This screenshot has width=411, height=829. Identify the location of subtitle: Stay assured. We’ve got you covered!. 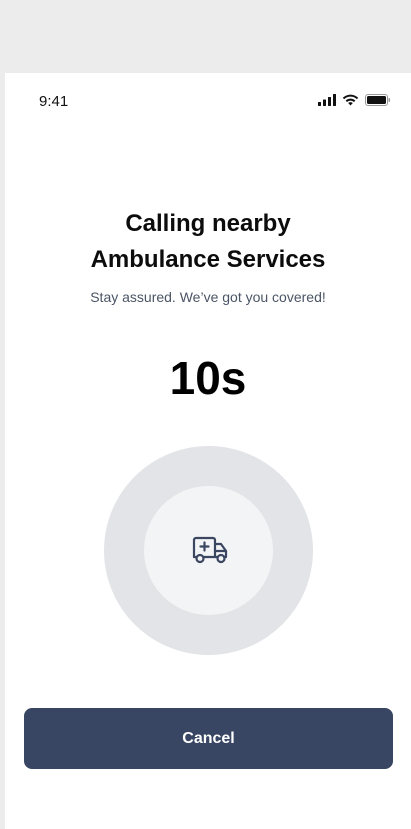
(208, 297).